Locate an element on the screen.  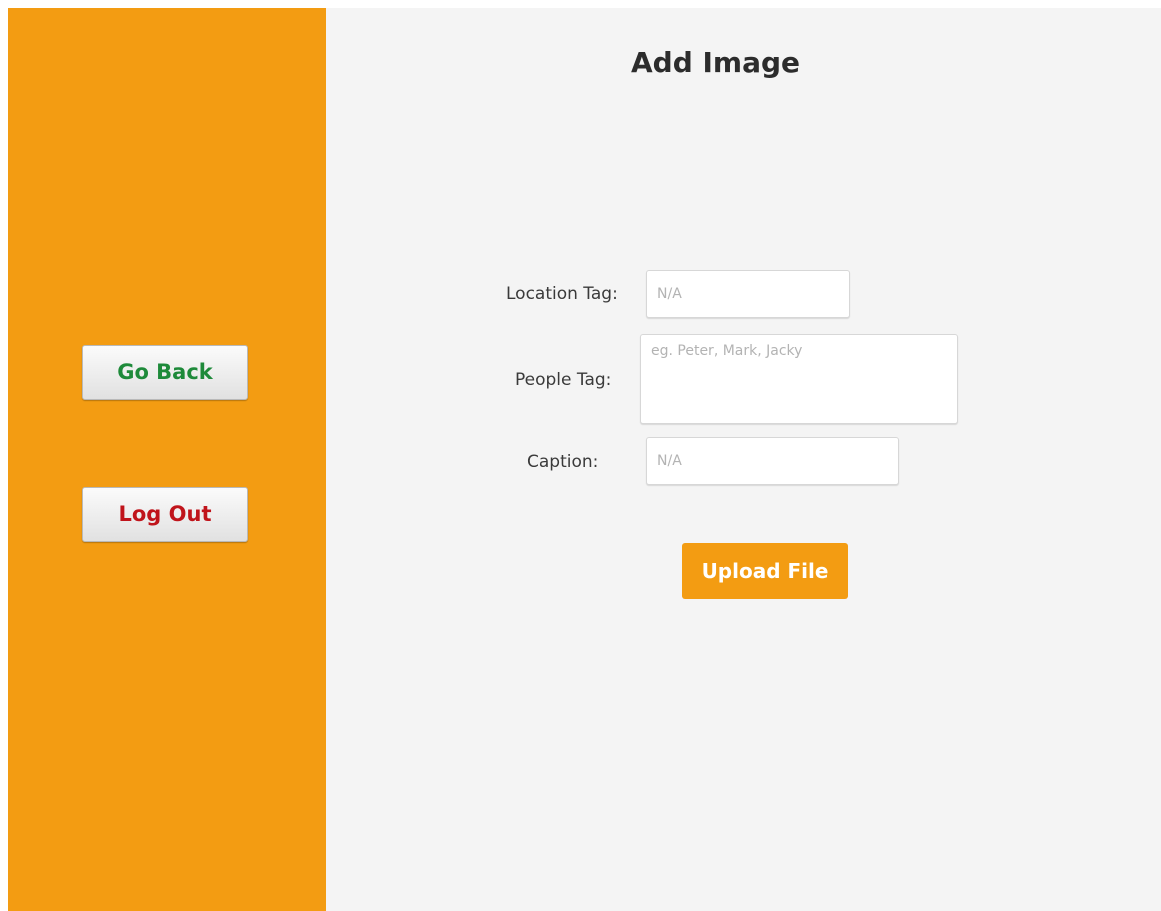
page-title: Add Image is located at coordinates (715, 62).